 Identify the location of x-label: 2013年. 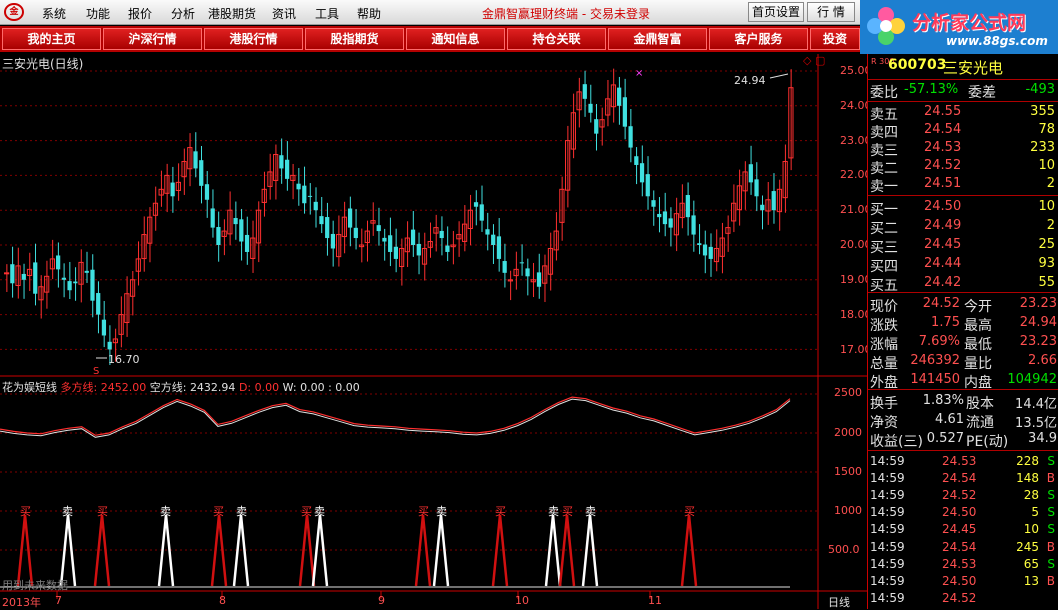
(21, 602).